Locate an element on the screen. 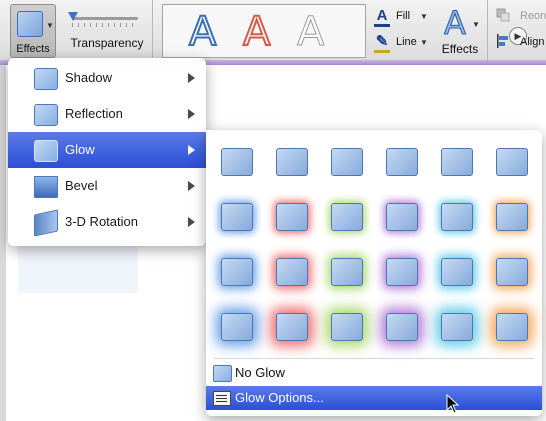 This screenshot has width=546, height=421. menu-item-shadow: Shadow is located at coordinates (107, 78).